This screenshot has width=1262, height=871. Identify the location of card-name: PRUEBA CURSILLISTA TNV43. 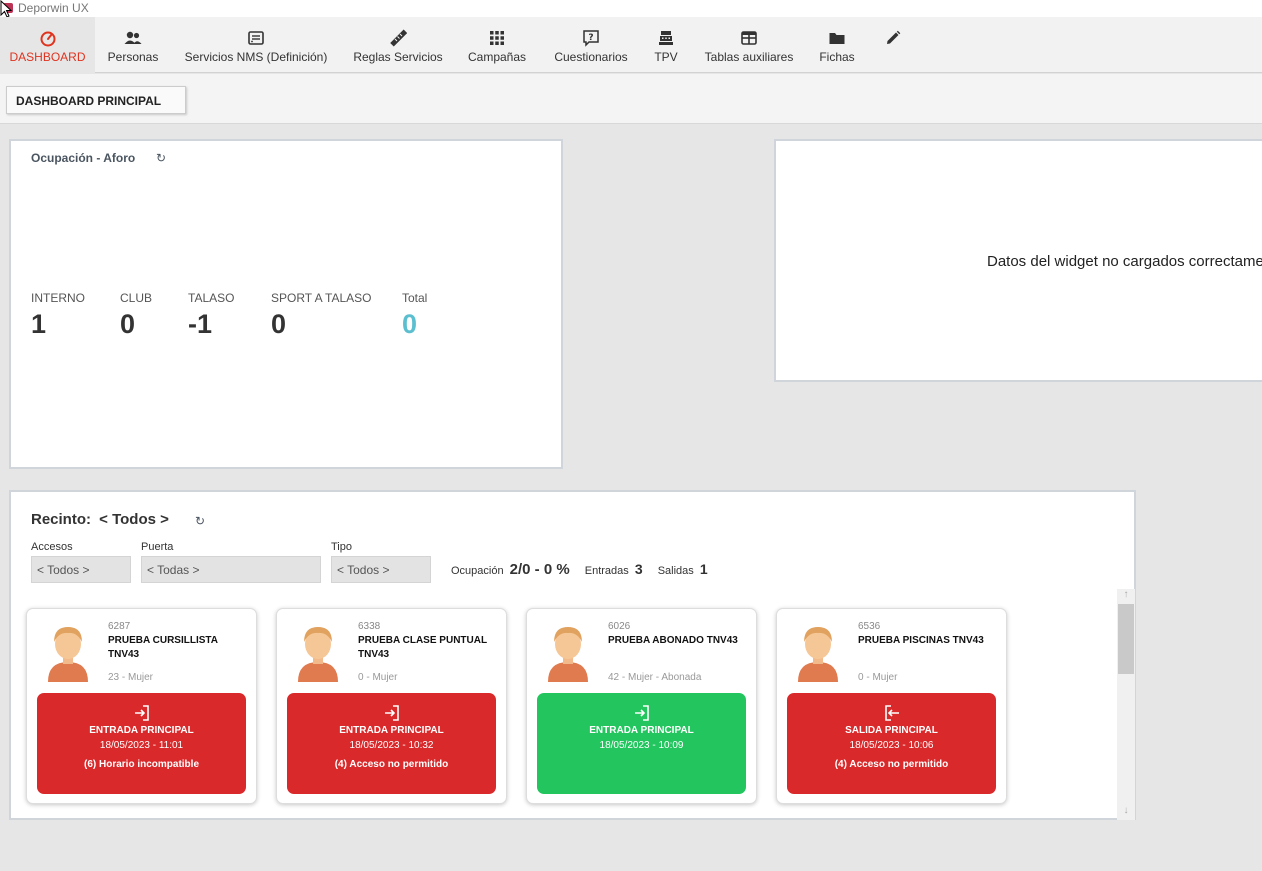
(163, 647).